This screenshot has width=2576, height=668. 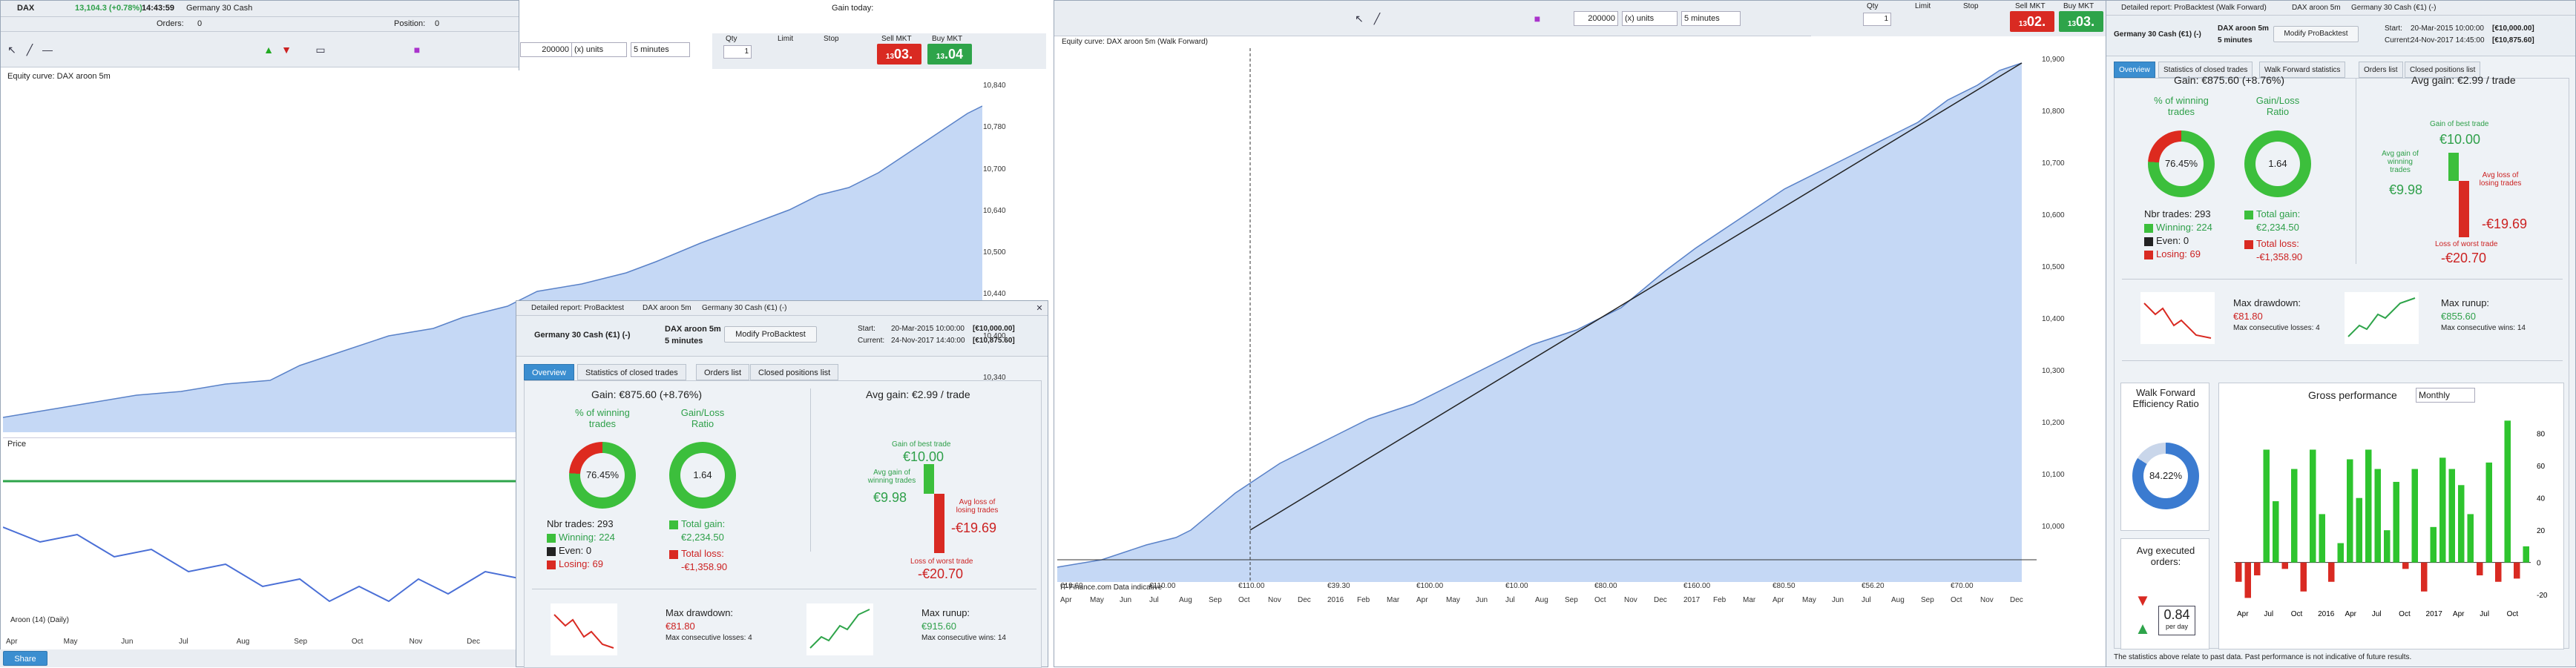 What do you see at coordinates (575, 563) in the screenshot?
I see `report1-losing: Losing: 69` at bounding box center [575, 563].